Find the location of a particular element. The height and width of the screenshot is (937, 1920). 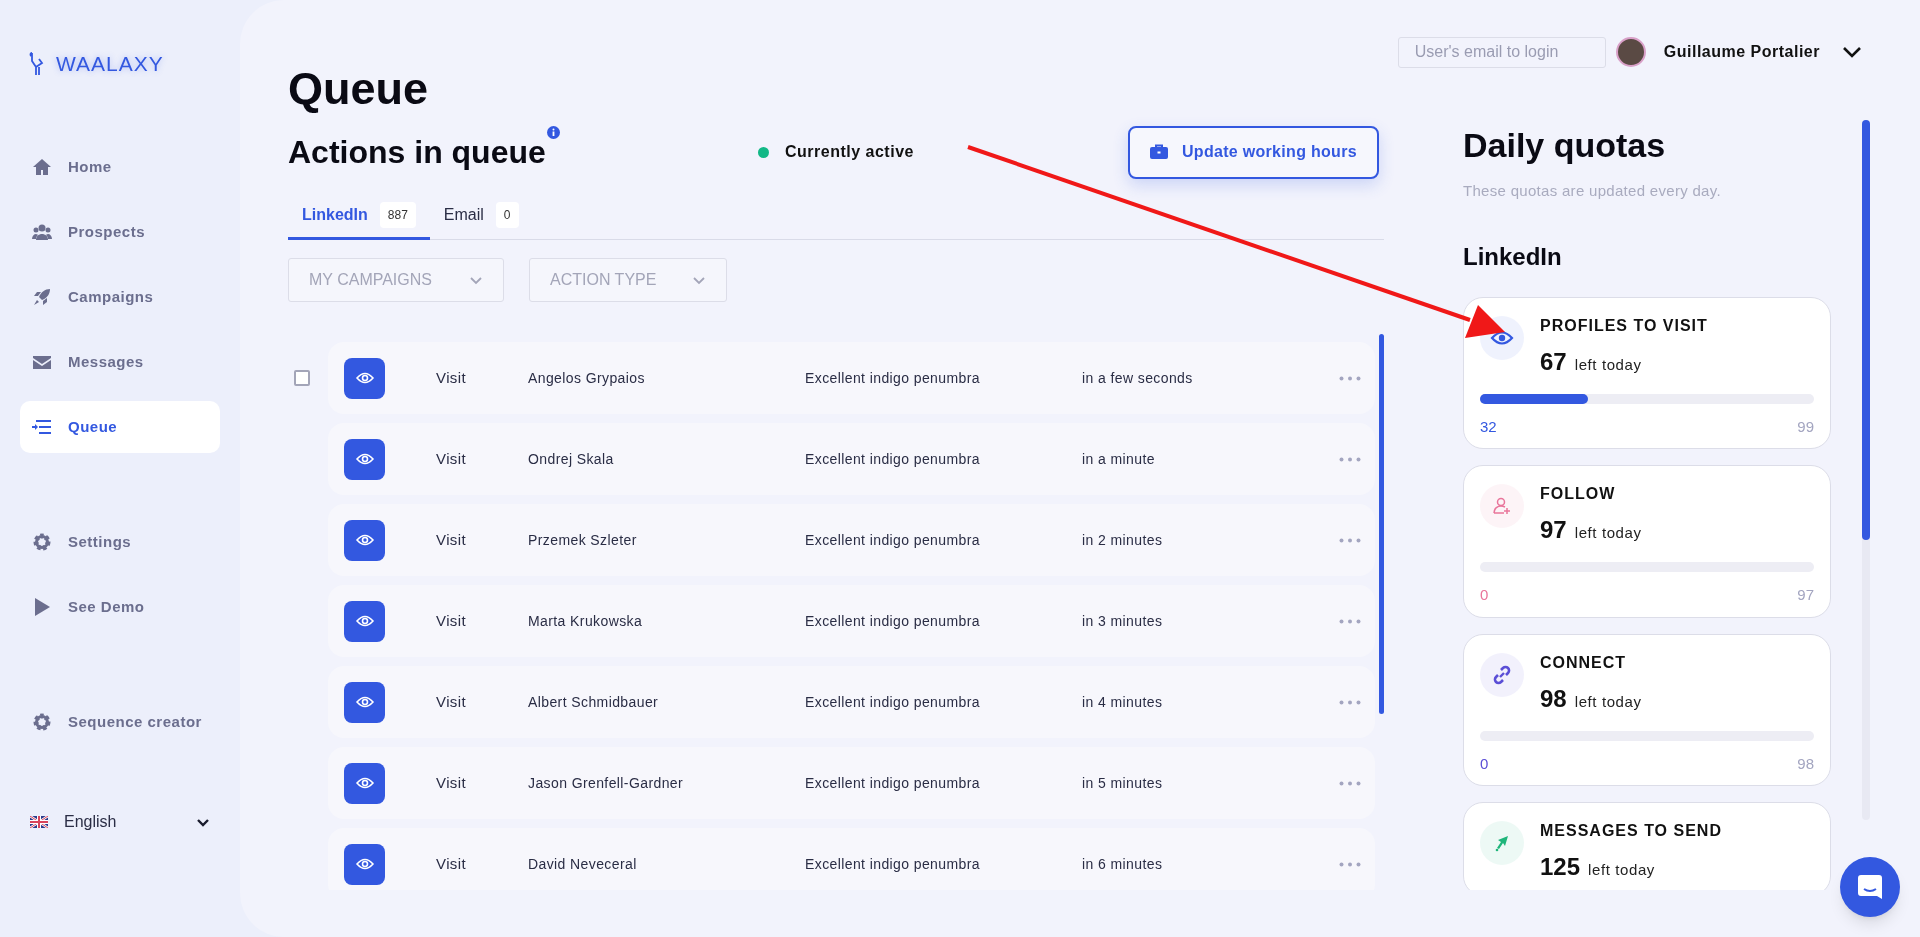

avatar is located at coordinates (1630, 52).